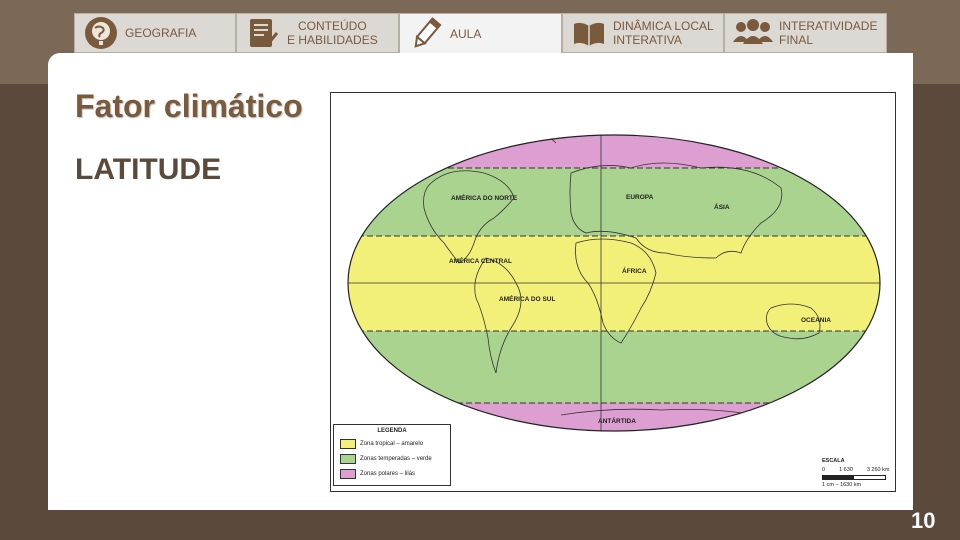 The height and width of the screenshot is (540, 960). What do you see at coordinates (828, 26) in the screenshot?
I see `tab-label-line1: INTERATIVIDADE` at bounding box center [828, 26].